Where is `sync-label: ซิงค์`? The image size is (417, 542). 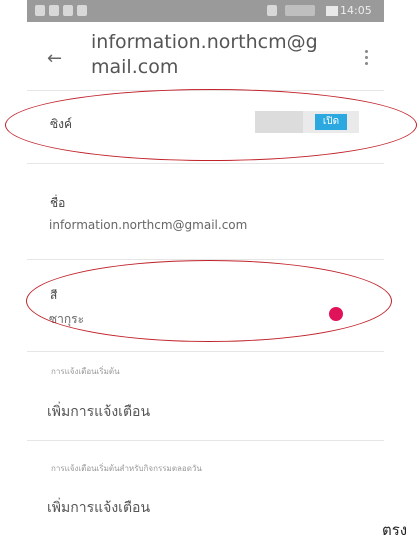 sync-label: ซิงค์ is located at coordinates (61, 124).